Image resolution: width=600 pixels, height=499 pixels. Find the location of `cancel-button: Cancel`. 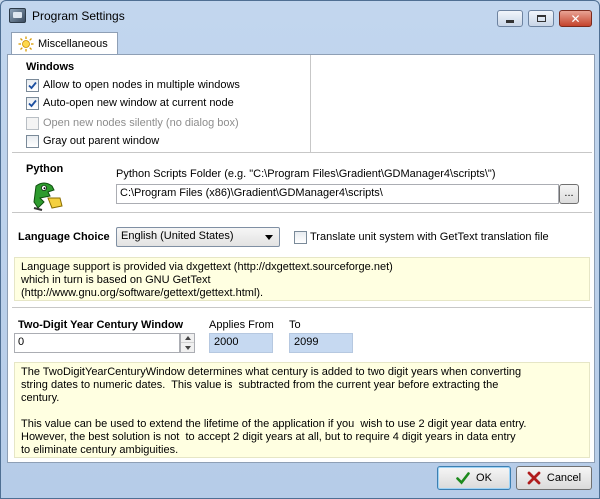

cancel-button: Cancel is located at coordinates (554, 478).